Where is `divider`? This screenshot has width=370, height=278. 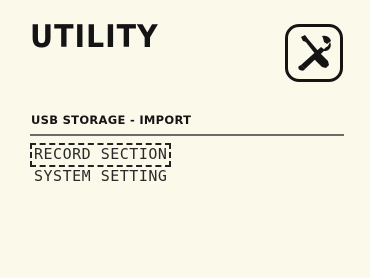
divider is located at coordinates (187, 135).